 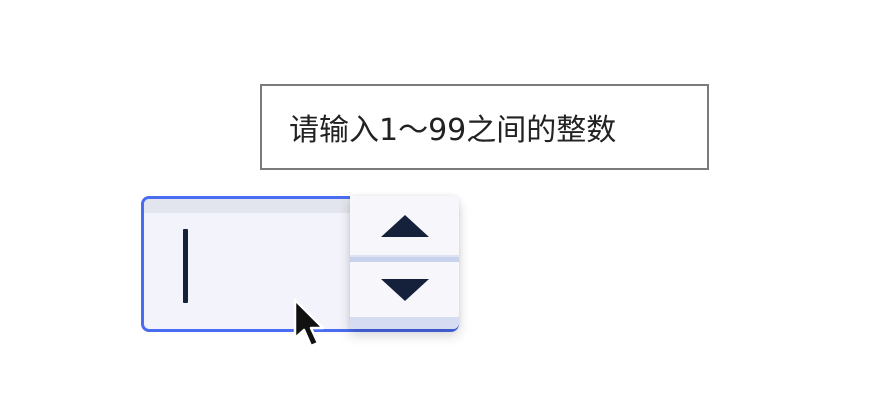 What do you see at coordinates (300, 264) in the screenshot?
I see `number-stepper` at bounding box center [300, 264].